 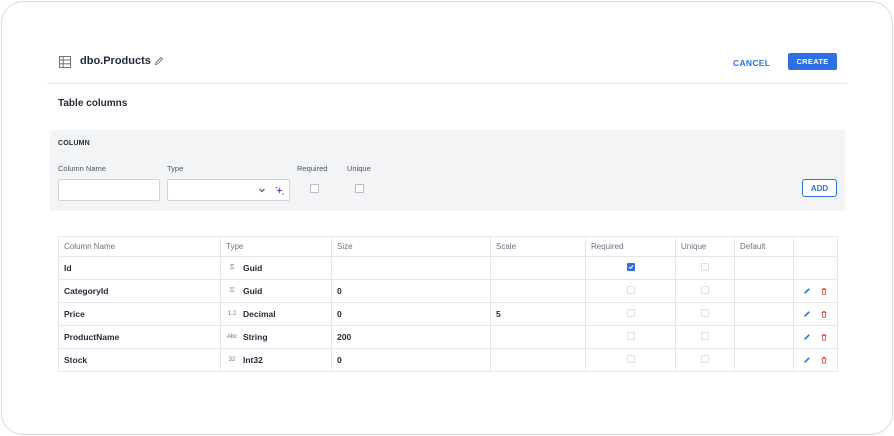 I want to click on column-name-label: Column Name, so click(x=82, y=168).